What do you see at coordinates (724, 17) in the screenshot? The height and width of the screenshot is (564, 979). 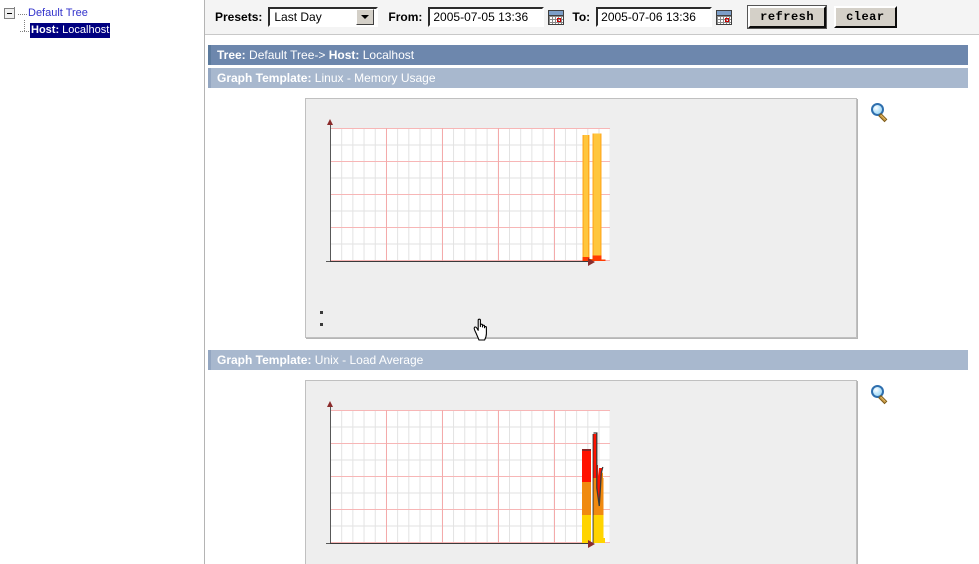 I see `calendar-icon-to` at bounding box center [724, 17].